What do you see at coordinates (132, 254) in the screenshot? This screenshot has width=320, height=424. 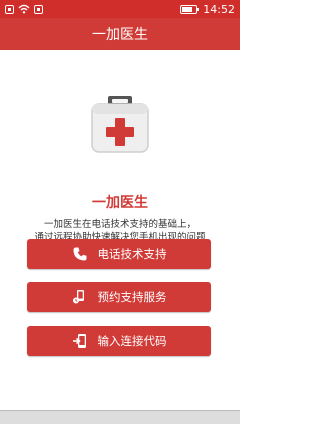 I see `phone-support-label: 电话技术支持` at bounding box center [132, 254].